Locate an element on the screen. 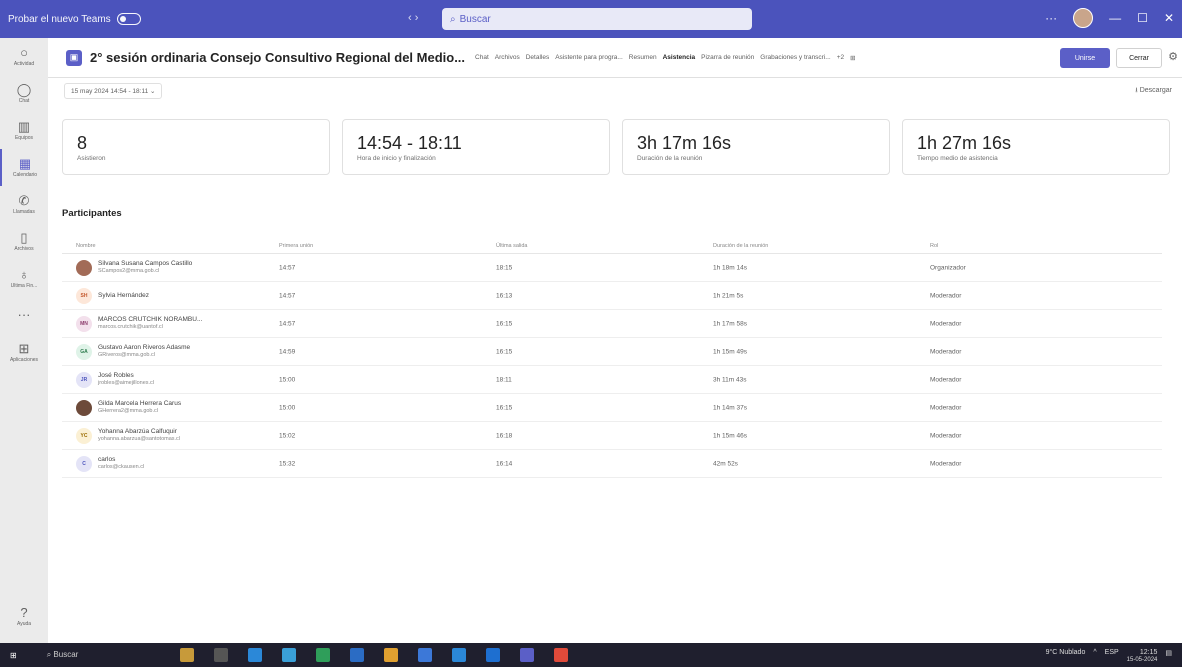  nav-arrows: ‹ › is located at coordinates (413, 18).